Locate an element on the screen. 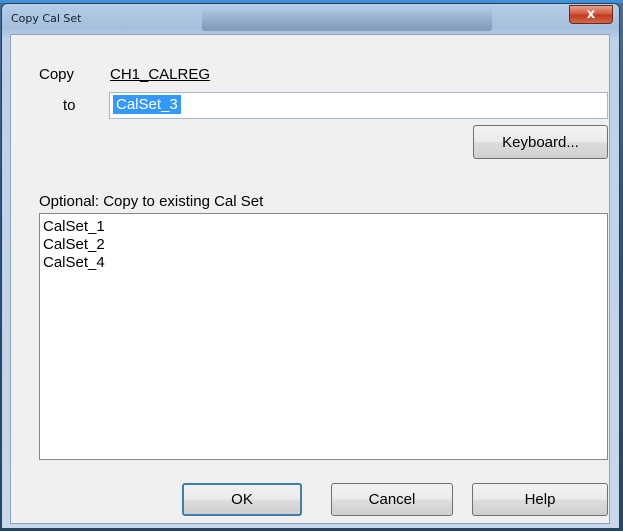 This screenshot has width=623, height=531. ok-button: OK is located at coordinates (242, 499).